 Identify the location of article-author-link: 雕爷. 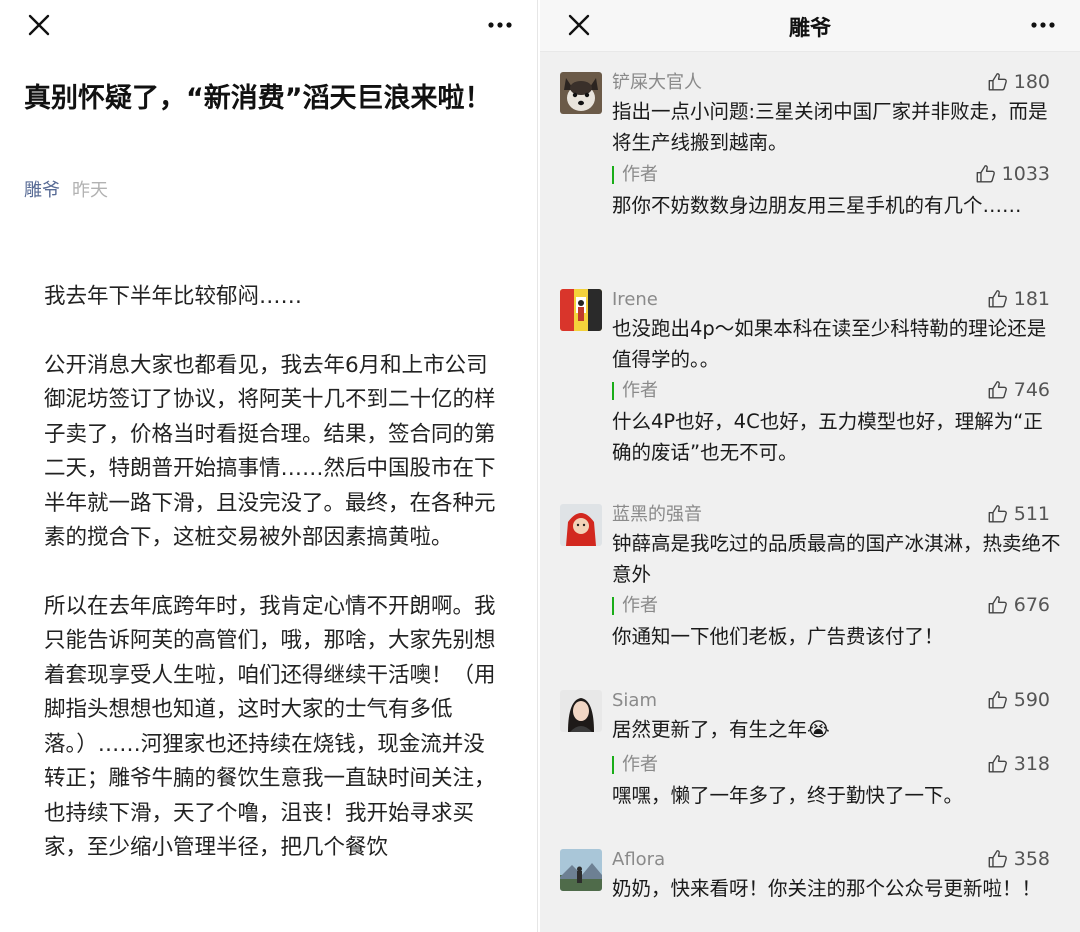
(42, 190).